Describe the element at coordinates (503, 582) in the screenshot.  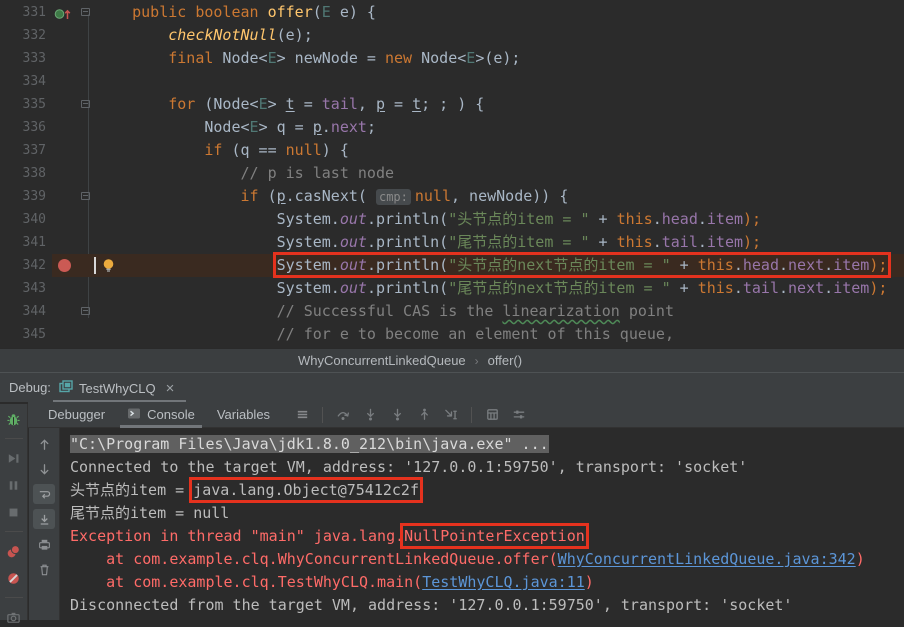
I see `stack-trace-link: TestWhyCLQ.java:11` at that location.